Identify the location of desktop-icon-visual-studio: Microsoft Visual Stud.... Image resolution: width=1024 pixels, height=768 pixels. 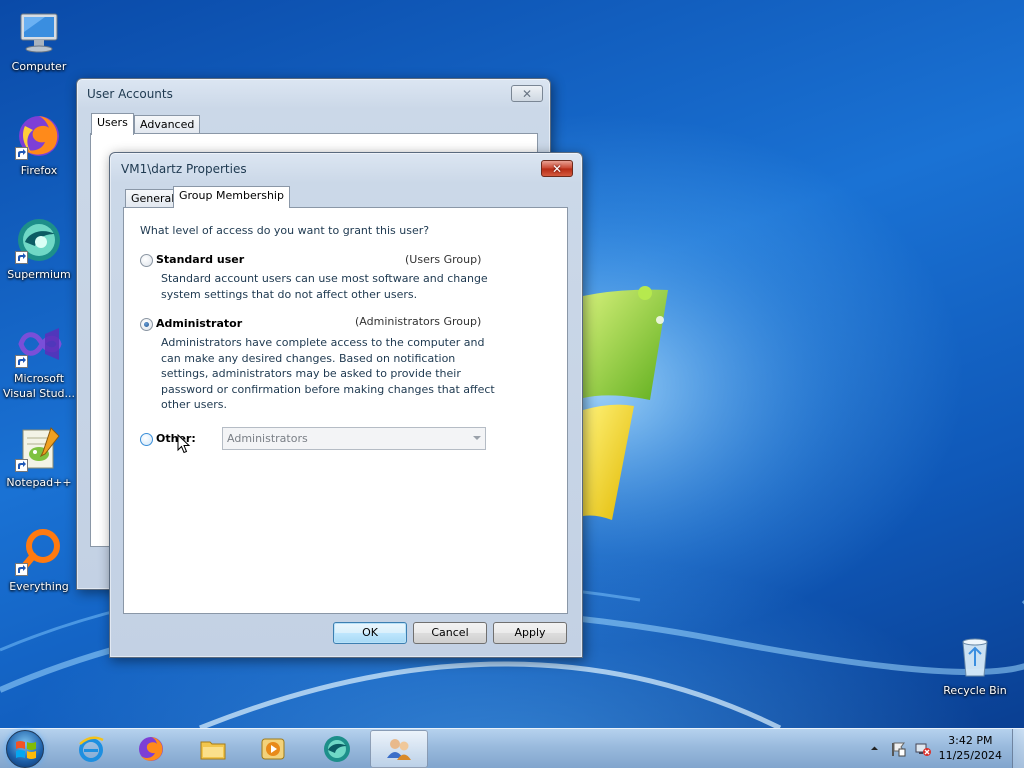
(39, 360).